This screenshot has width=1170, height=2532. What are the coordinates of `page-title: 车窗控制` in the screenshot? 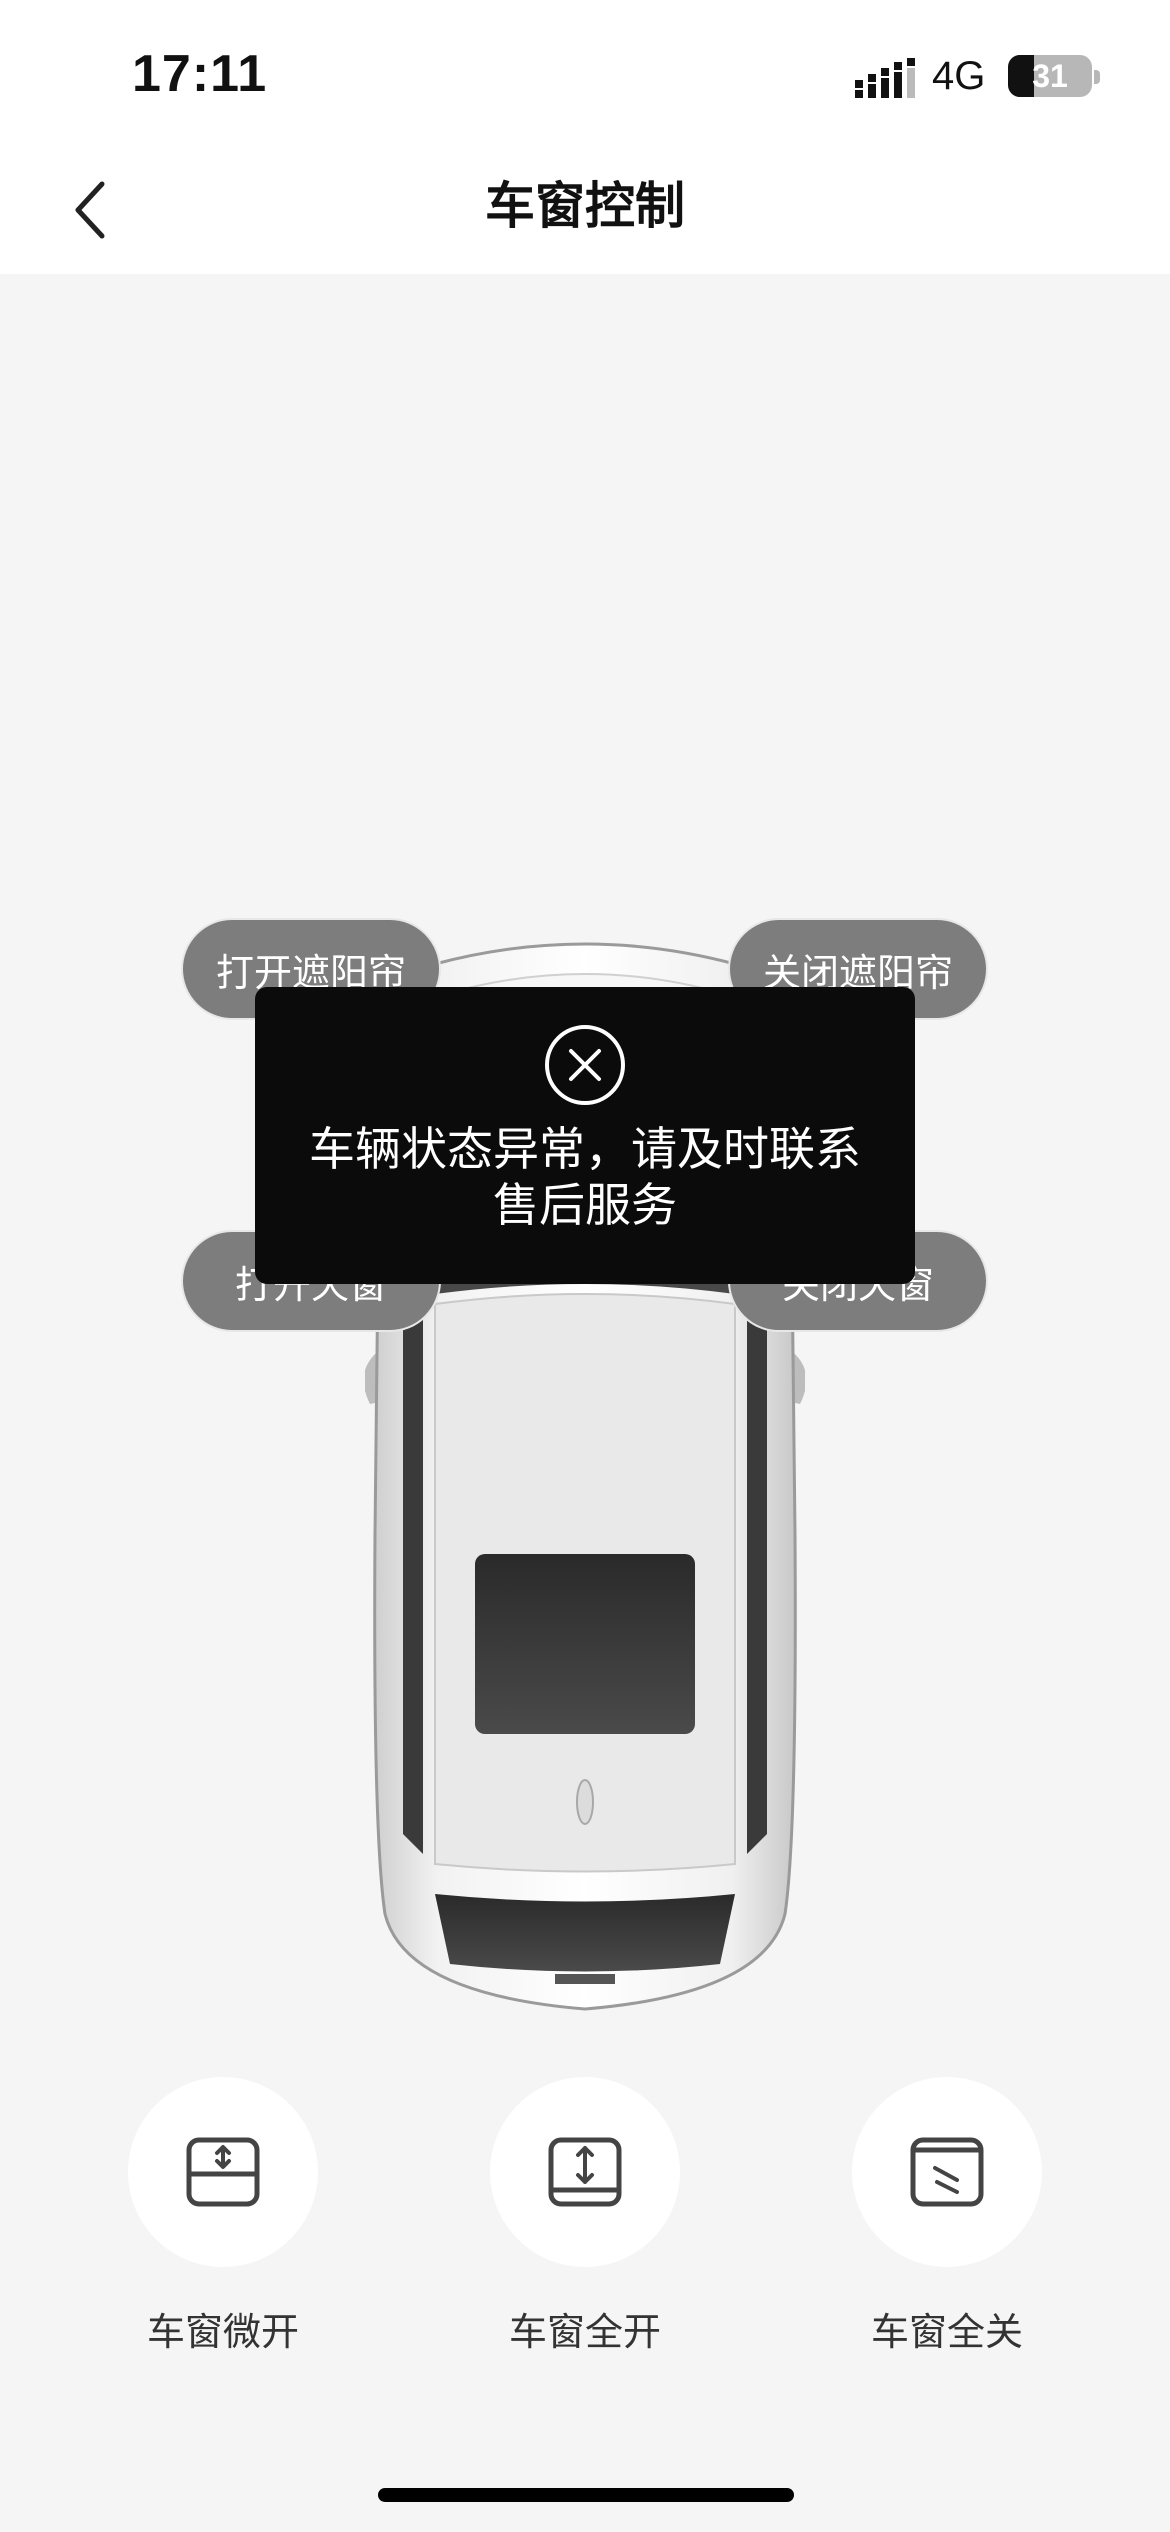 It's located at (585, 206).